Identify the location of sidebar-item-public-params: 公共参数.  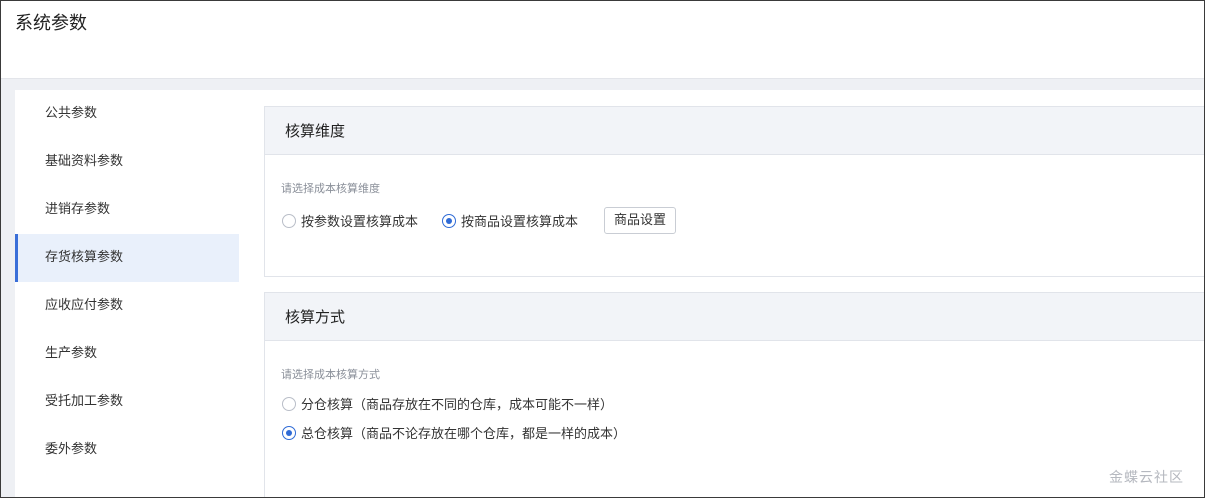
(127, 114).